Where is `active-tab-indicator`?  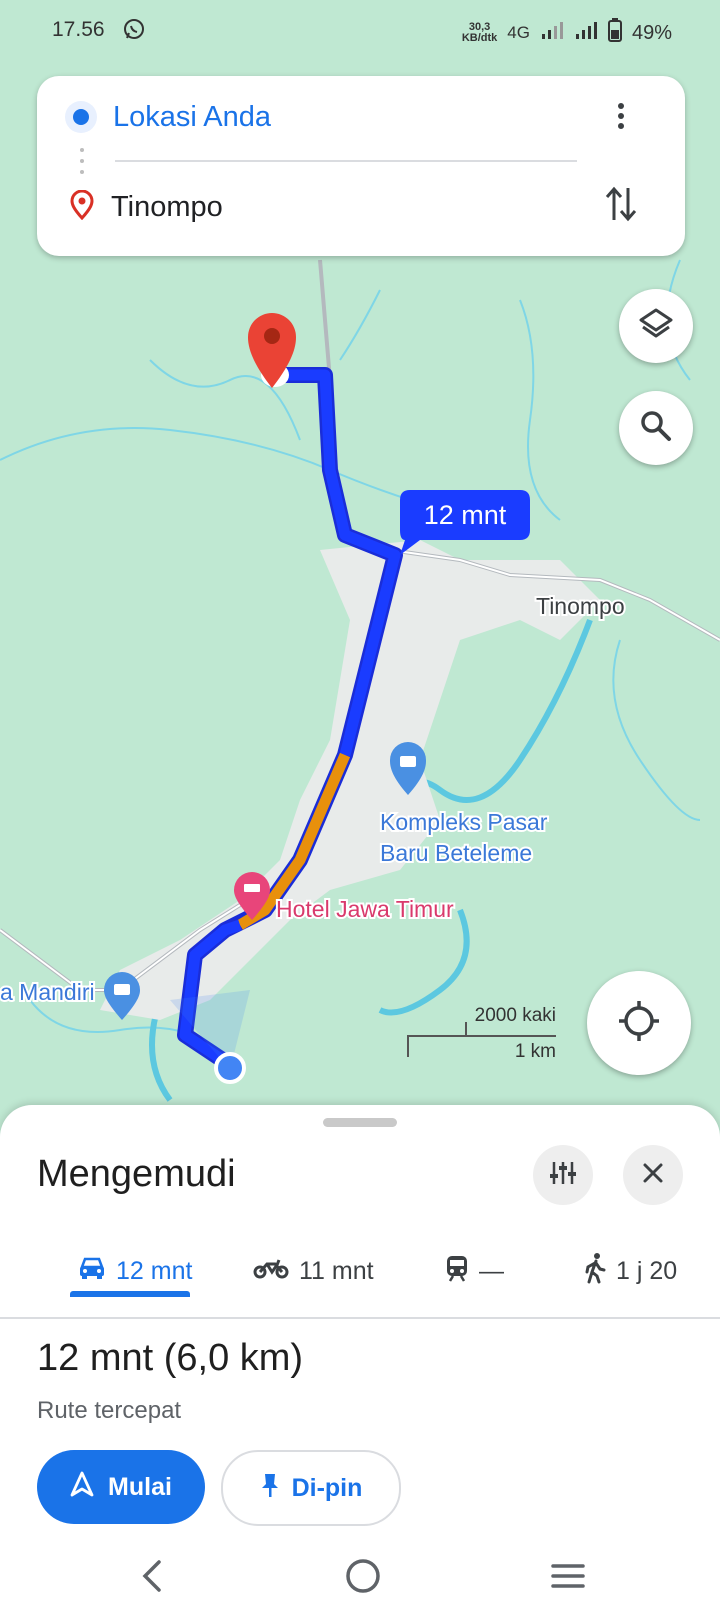
active-tab-indicator is located at coordinates (130, 1294).